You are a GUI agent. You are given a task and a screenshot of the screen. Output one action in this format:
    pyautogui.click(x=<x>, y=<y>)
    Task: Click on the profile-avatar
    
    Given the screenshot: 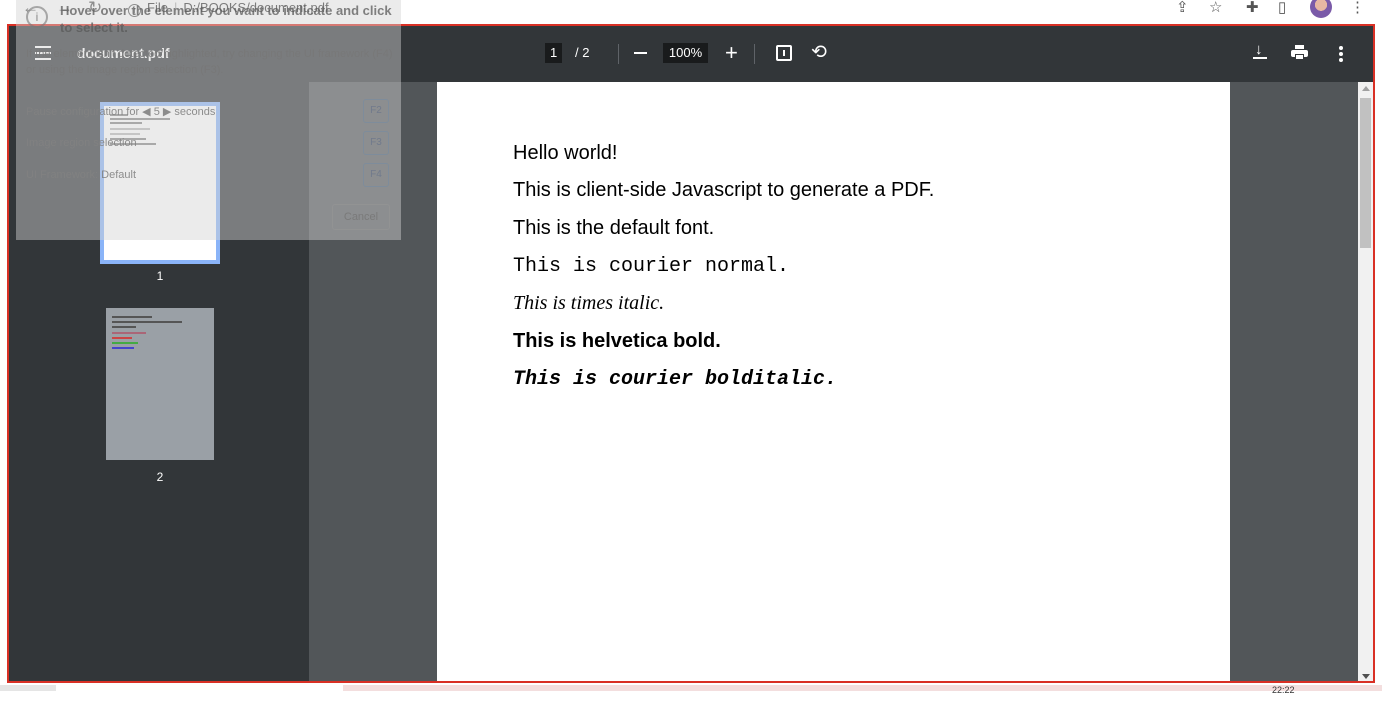 What is the action you would take?
    pyautogui.click(x=1321, y=9)
    